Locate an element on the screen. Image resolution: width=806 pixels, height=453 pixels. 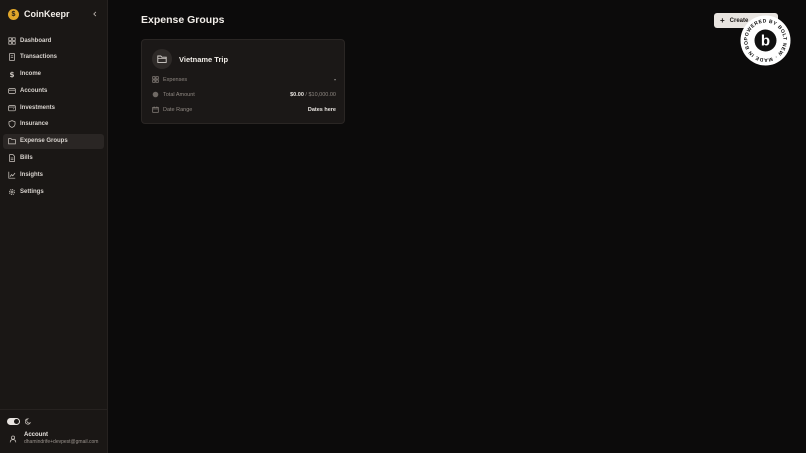
theme-toggle is located at coordinates (13, 421).